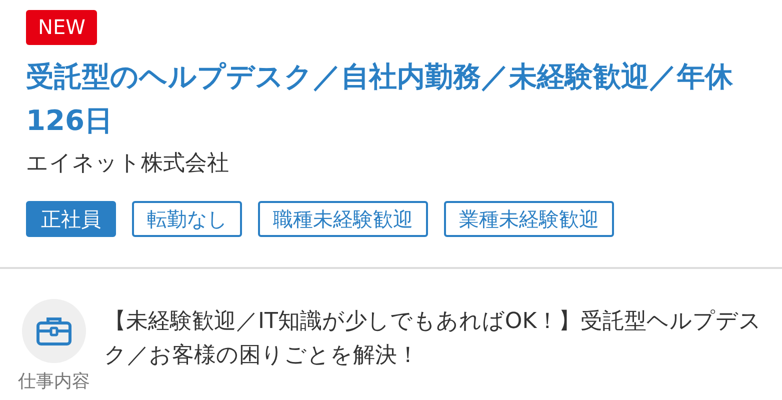  Describe the element at coordinates (433, 339) in the screenshot. I see `job-description: 【未経験歓迎／IT知識が少しでもあればOK！】受託型ヘルプデスク／お客様の困りごとを解決！` at that location.